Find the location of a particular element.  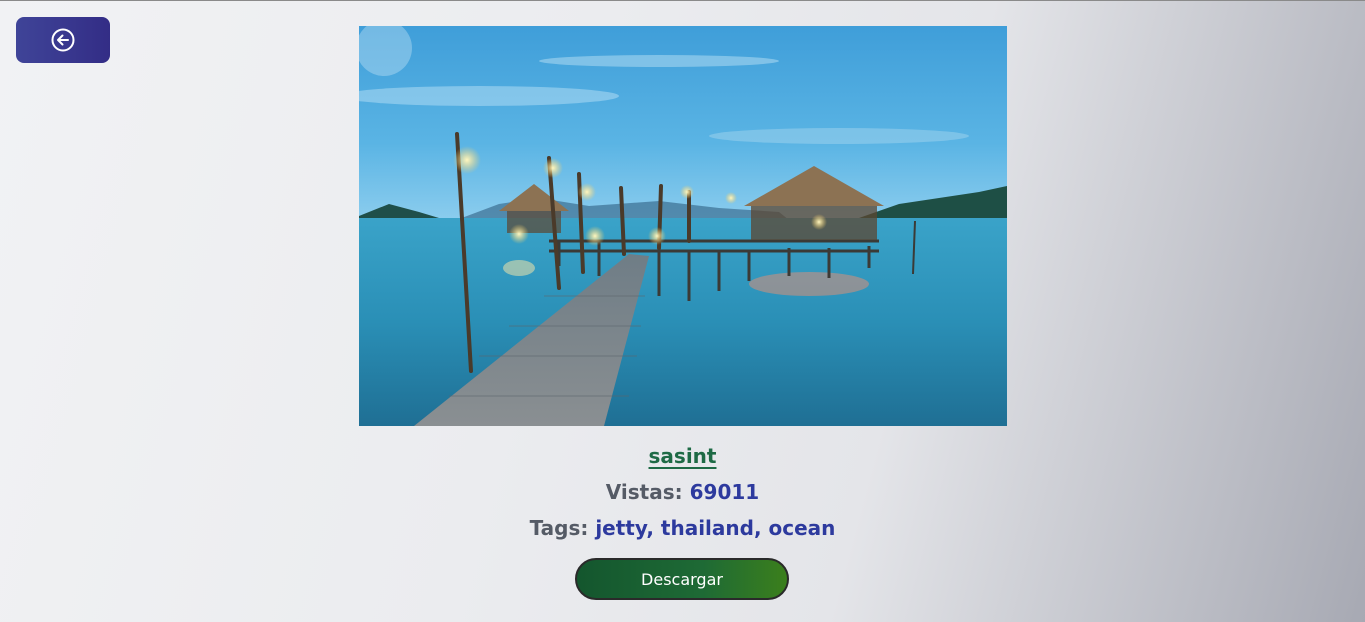

author-link: sasint is located at coordinates (683, 456).